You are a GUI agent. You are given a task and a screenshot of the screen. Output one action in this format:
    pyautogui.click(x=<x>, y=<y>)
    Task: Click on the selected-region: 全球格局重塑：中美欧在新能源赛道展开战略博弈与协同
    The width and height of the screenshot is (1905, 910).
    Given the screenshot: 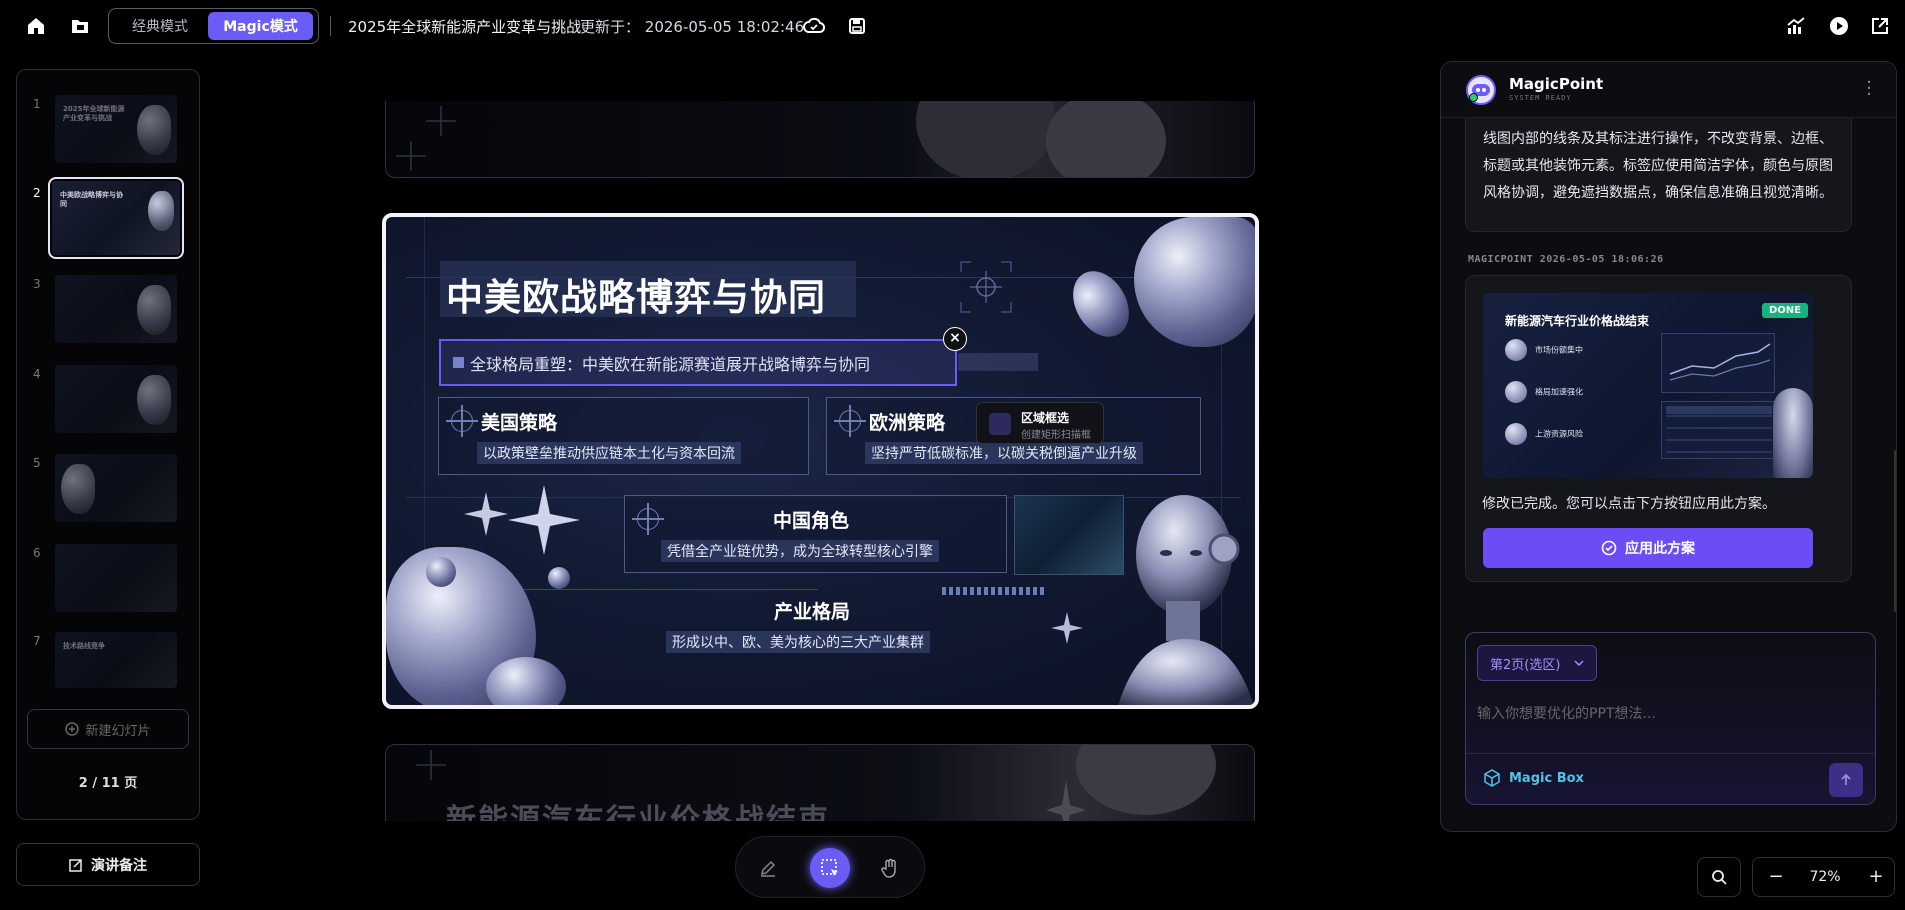 What is the action you would take?
    pyautogui.click(x=698, y=362)
    